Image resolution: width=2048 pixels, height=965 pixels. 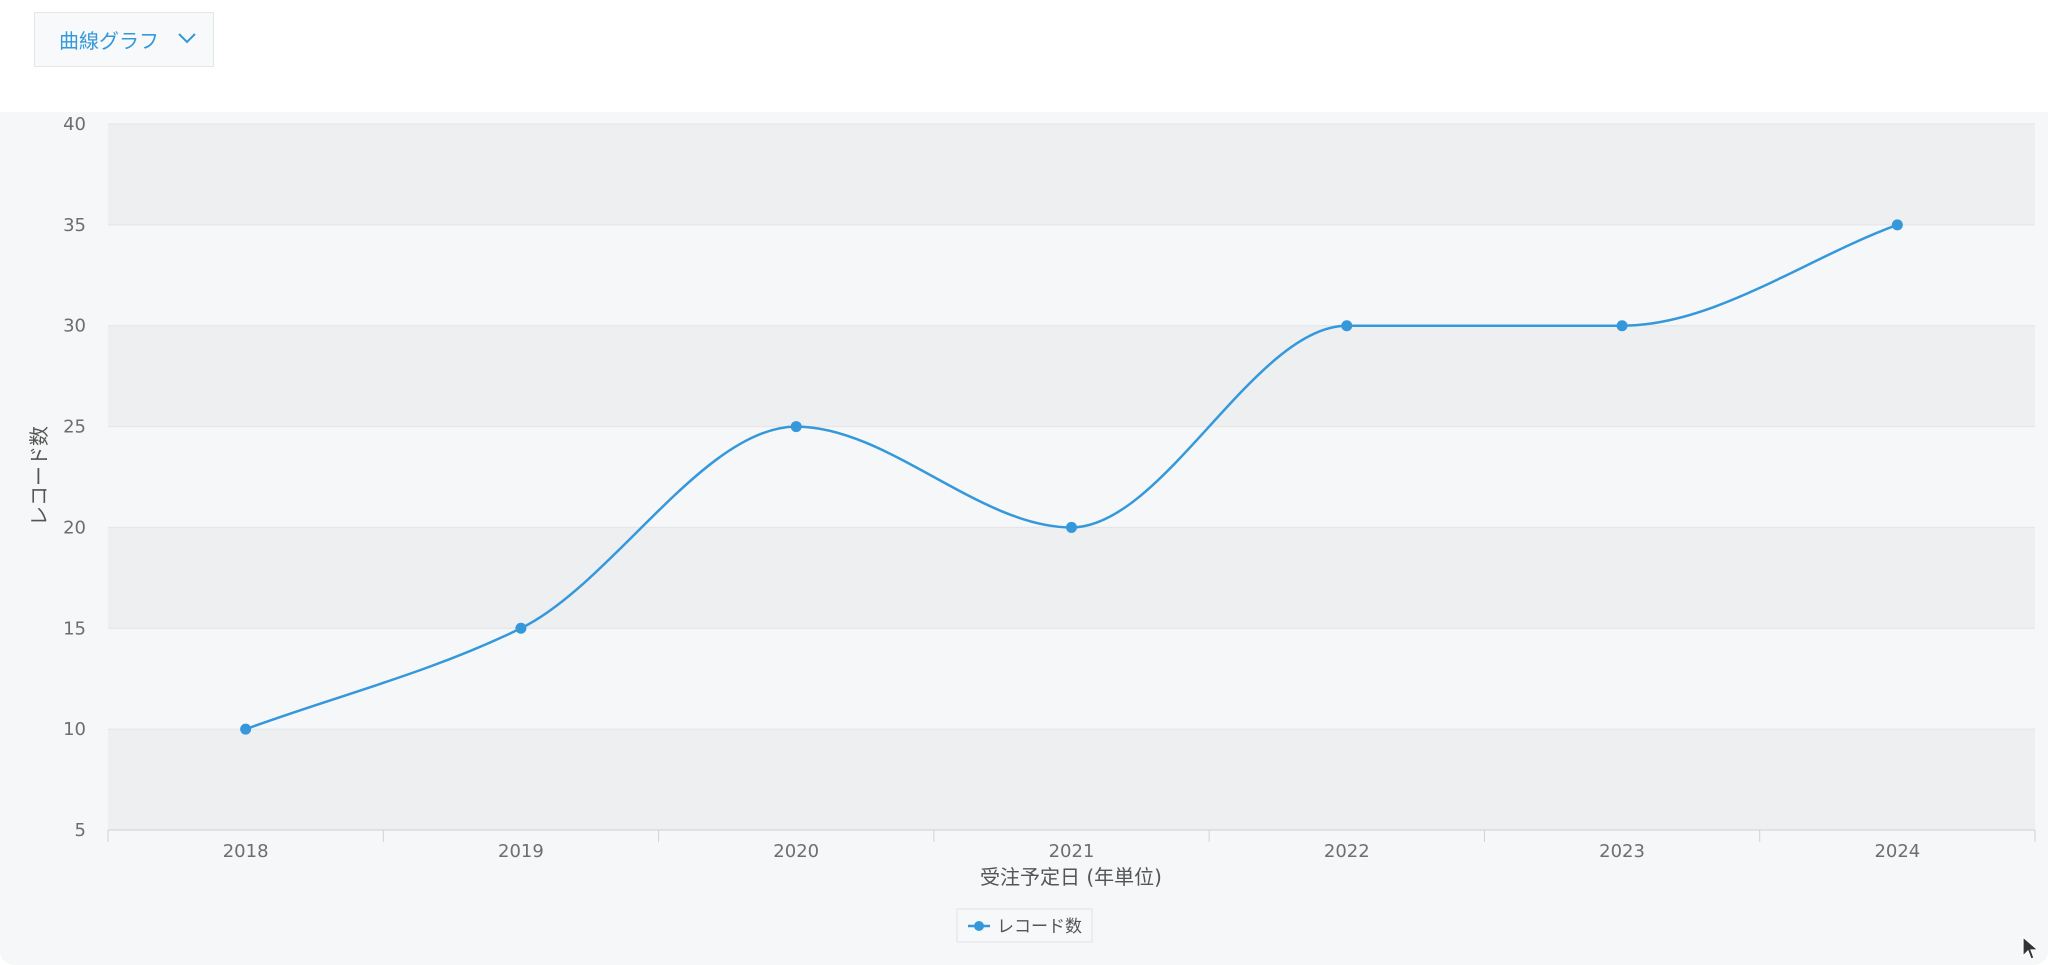 I want to click on y-tick-label: 25, so click(x=74, y=427).